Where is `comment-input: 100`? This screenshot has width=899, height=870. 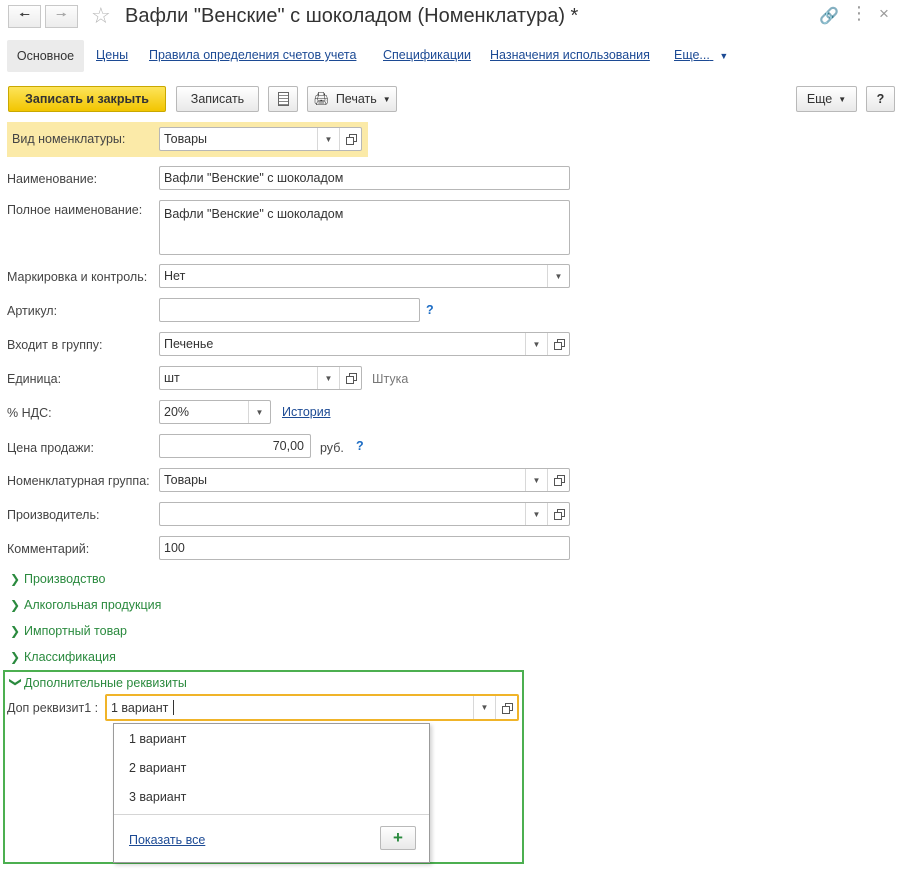
comment-input: 100 is located at coordinates (364, 548).